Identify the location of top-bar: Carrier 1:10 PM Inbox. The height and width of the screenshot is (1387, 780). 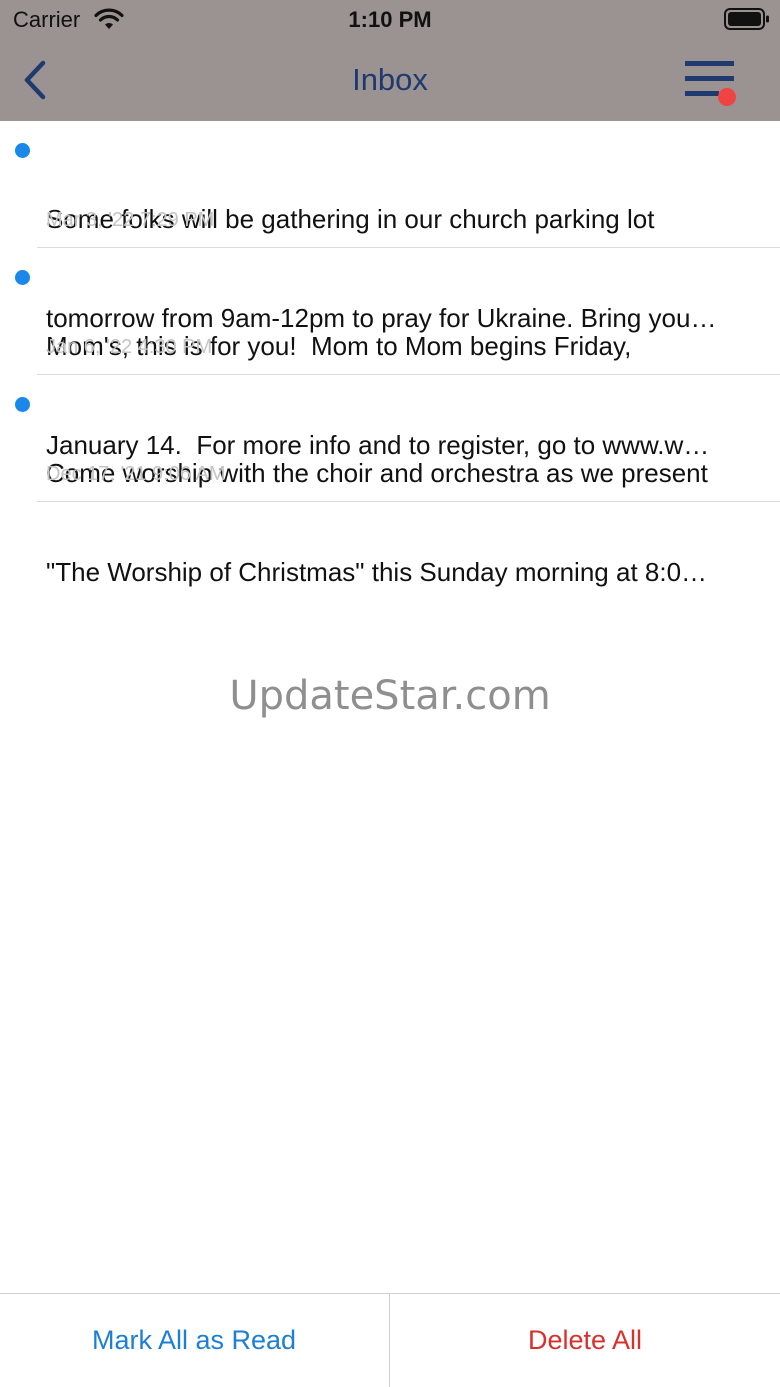
(390, 60).